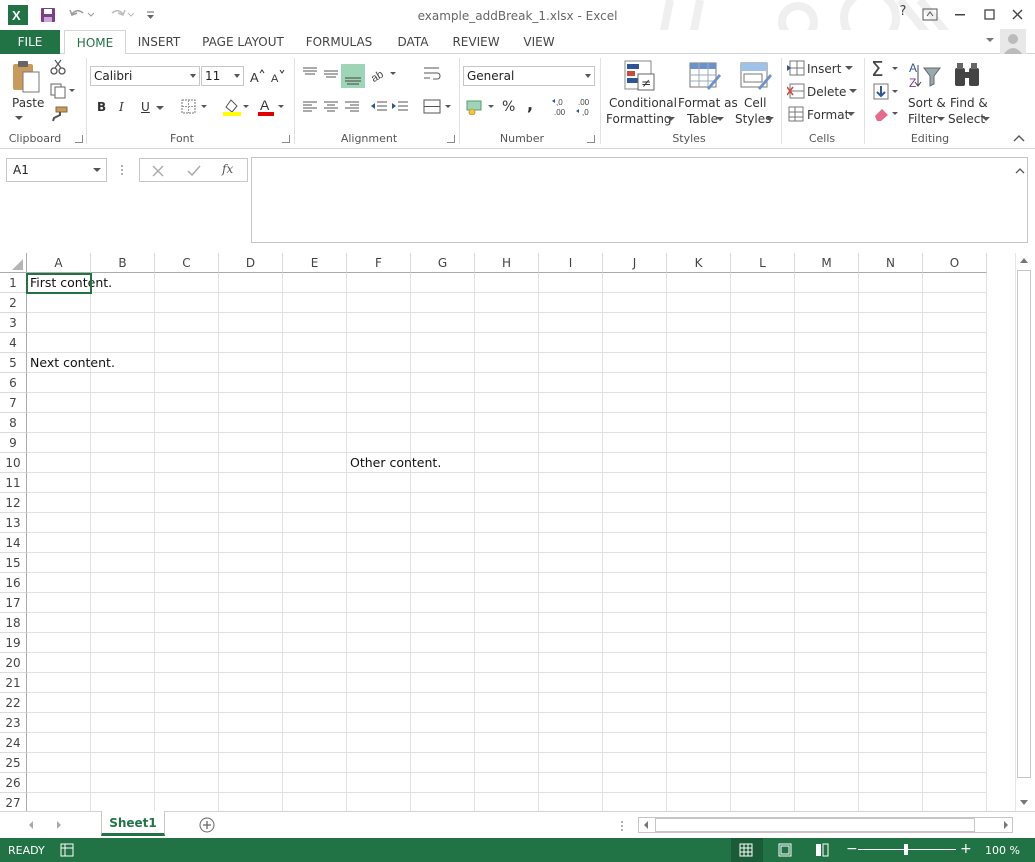 This screenshot has height=862, width=1035. What do you see at coordinates (195, 107) in the screenshot?
I see `borders-icon` at bounding box center [195, 107].